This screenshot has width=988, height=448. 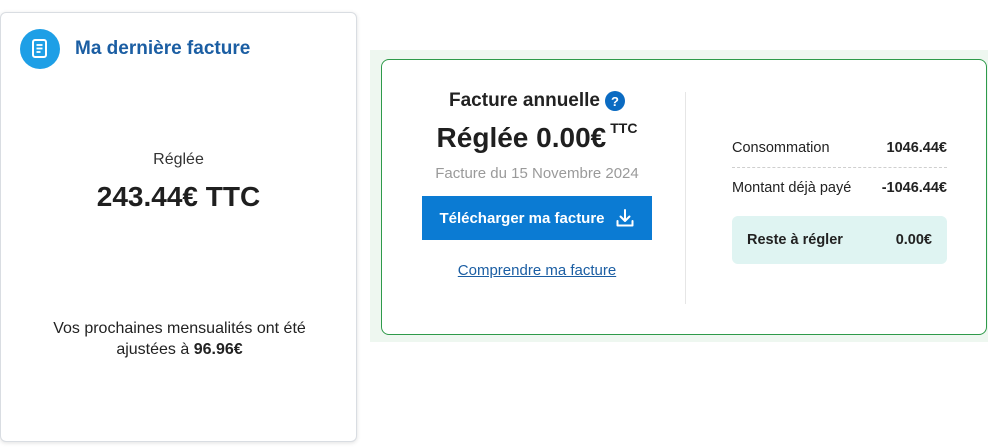 I want to click on column-divider, so click(x=685, y=198).